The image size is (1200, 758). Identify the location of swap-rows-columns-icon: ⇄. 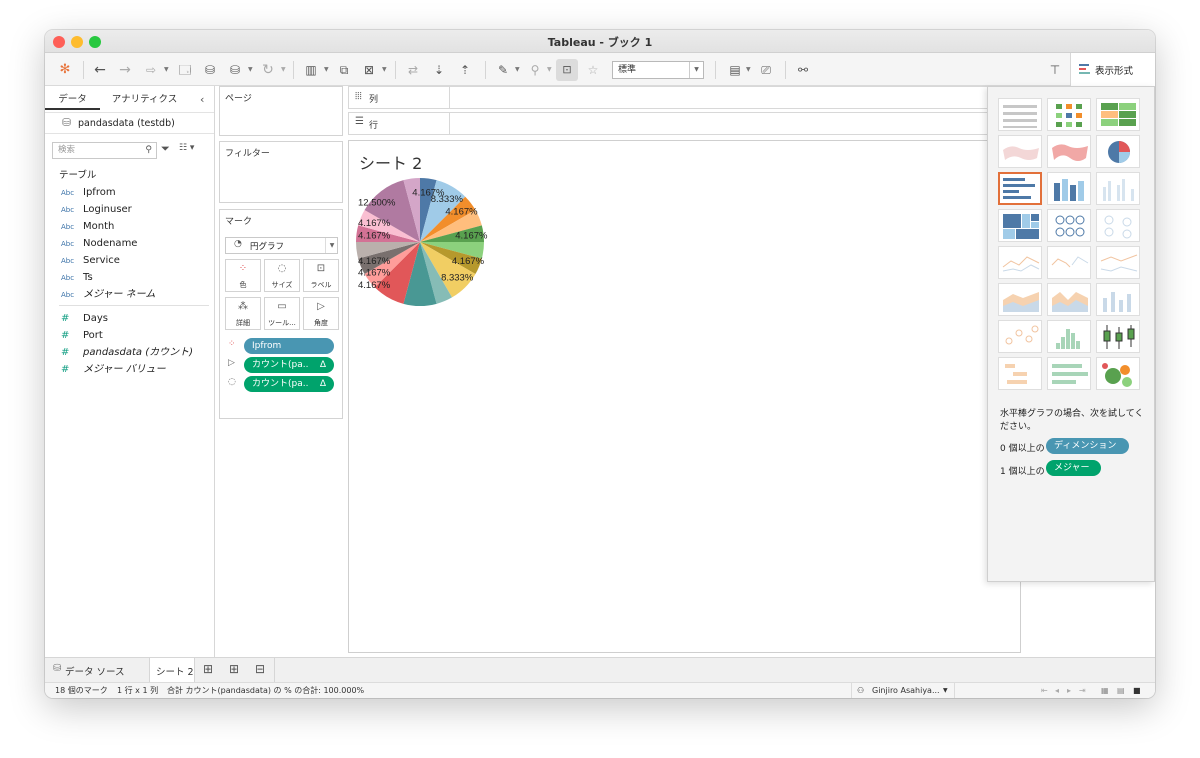
(413, 70).